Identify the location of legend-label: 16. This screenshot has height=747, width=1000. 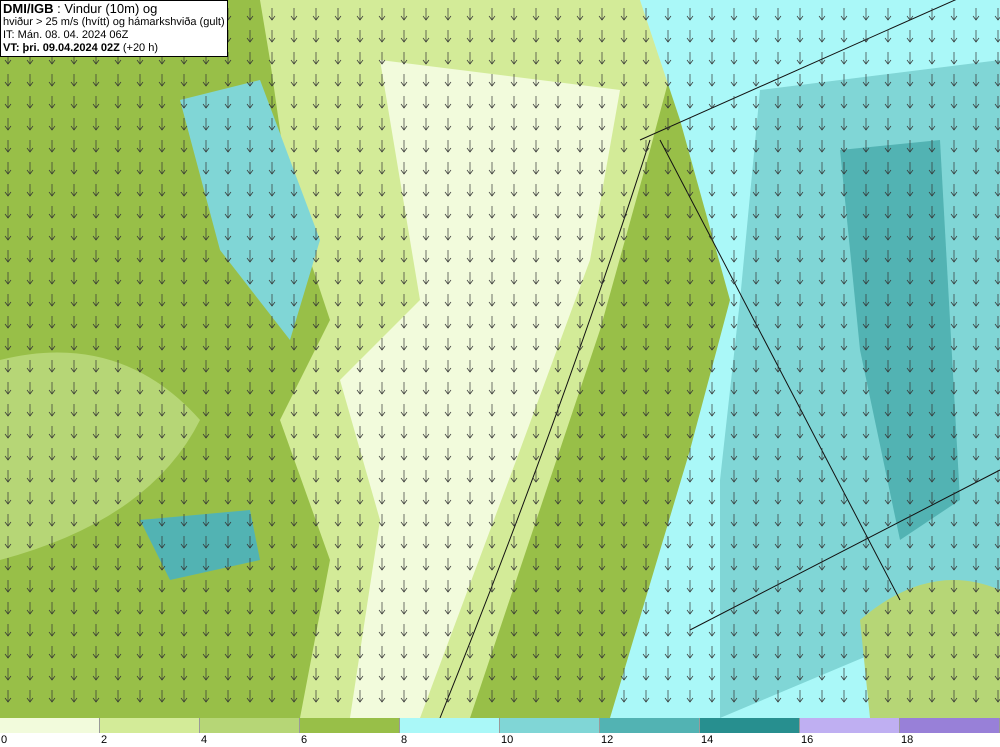
(807, 740).